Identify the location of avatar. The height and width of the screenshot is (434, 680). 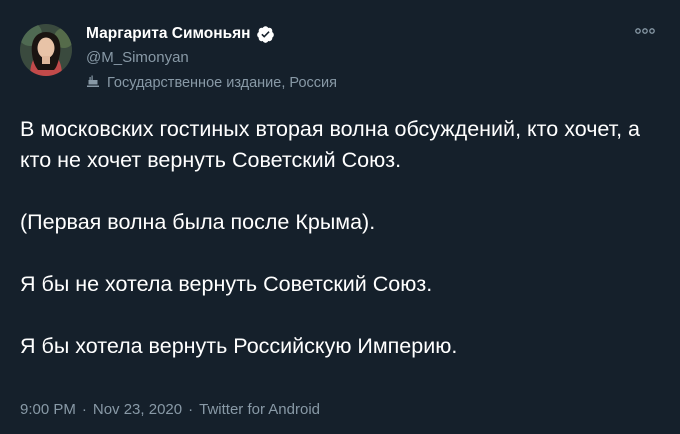
(46, 50).